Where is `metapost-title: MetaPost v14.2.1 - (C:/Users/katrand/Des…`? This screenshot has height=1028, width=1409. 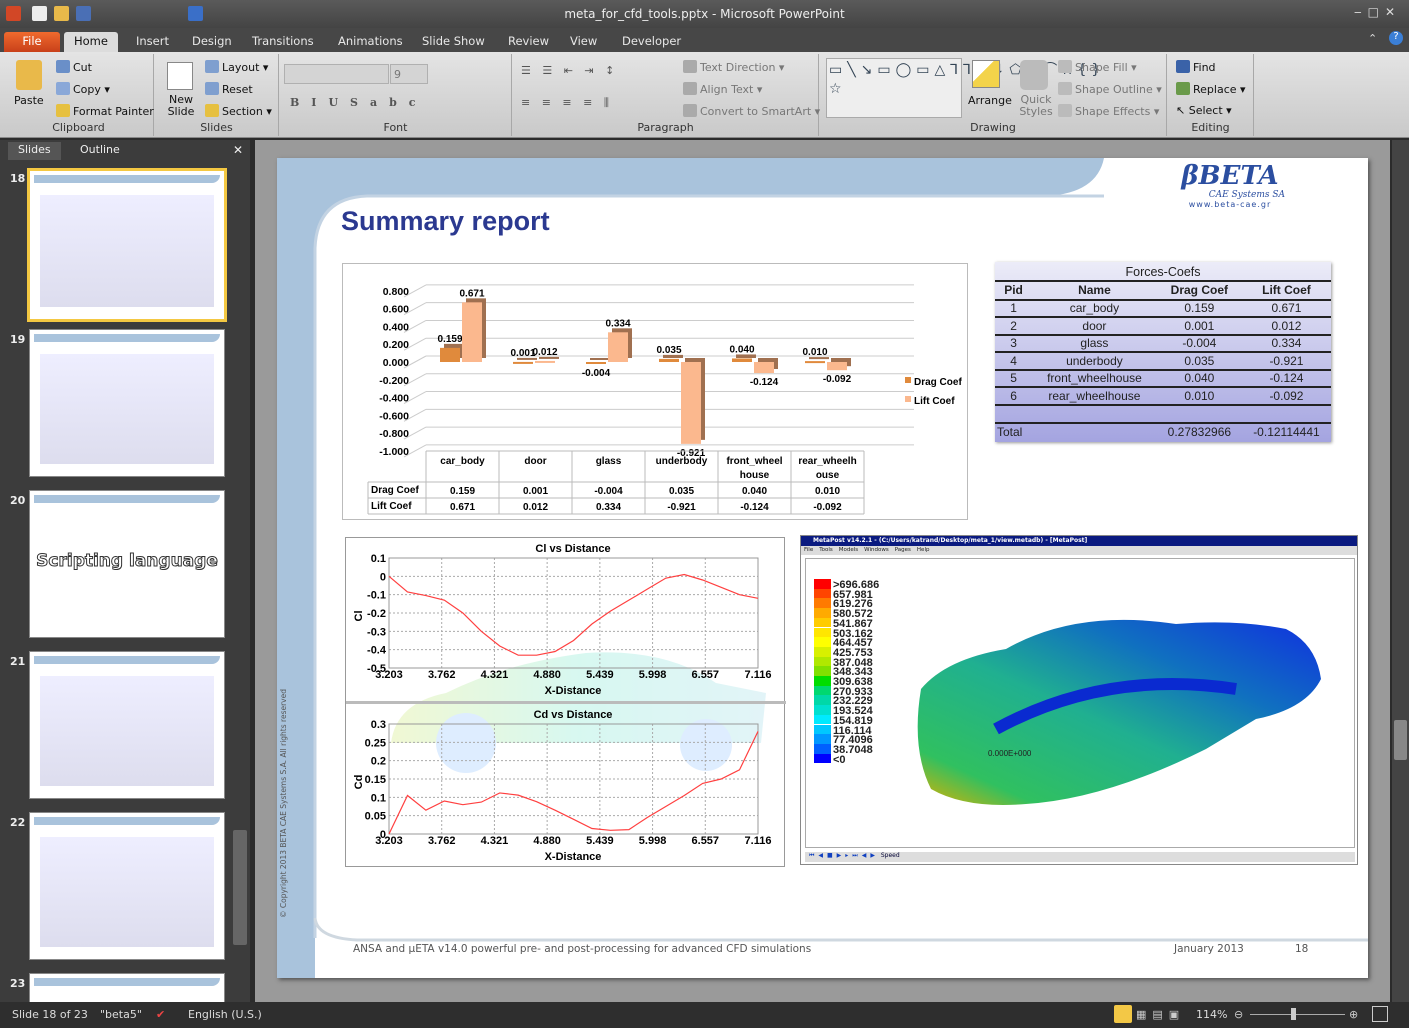
metapost-title: MetaPost v14.2.1 - (C:/Users/katrand/Des… is located at coordinates (1079, 541).